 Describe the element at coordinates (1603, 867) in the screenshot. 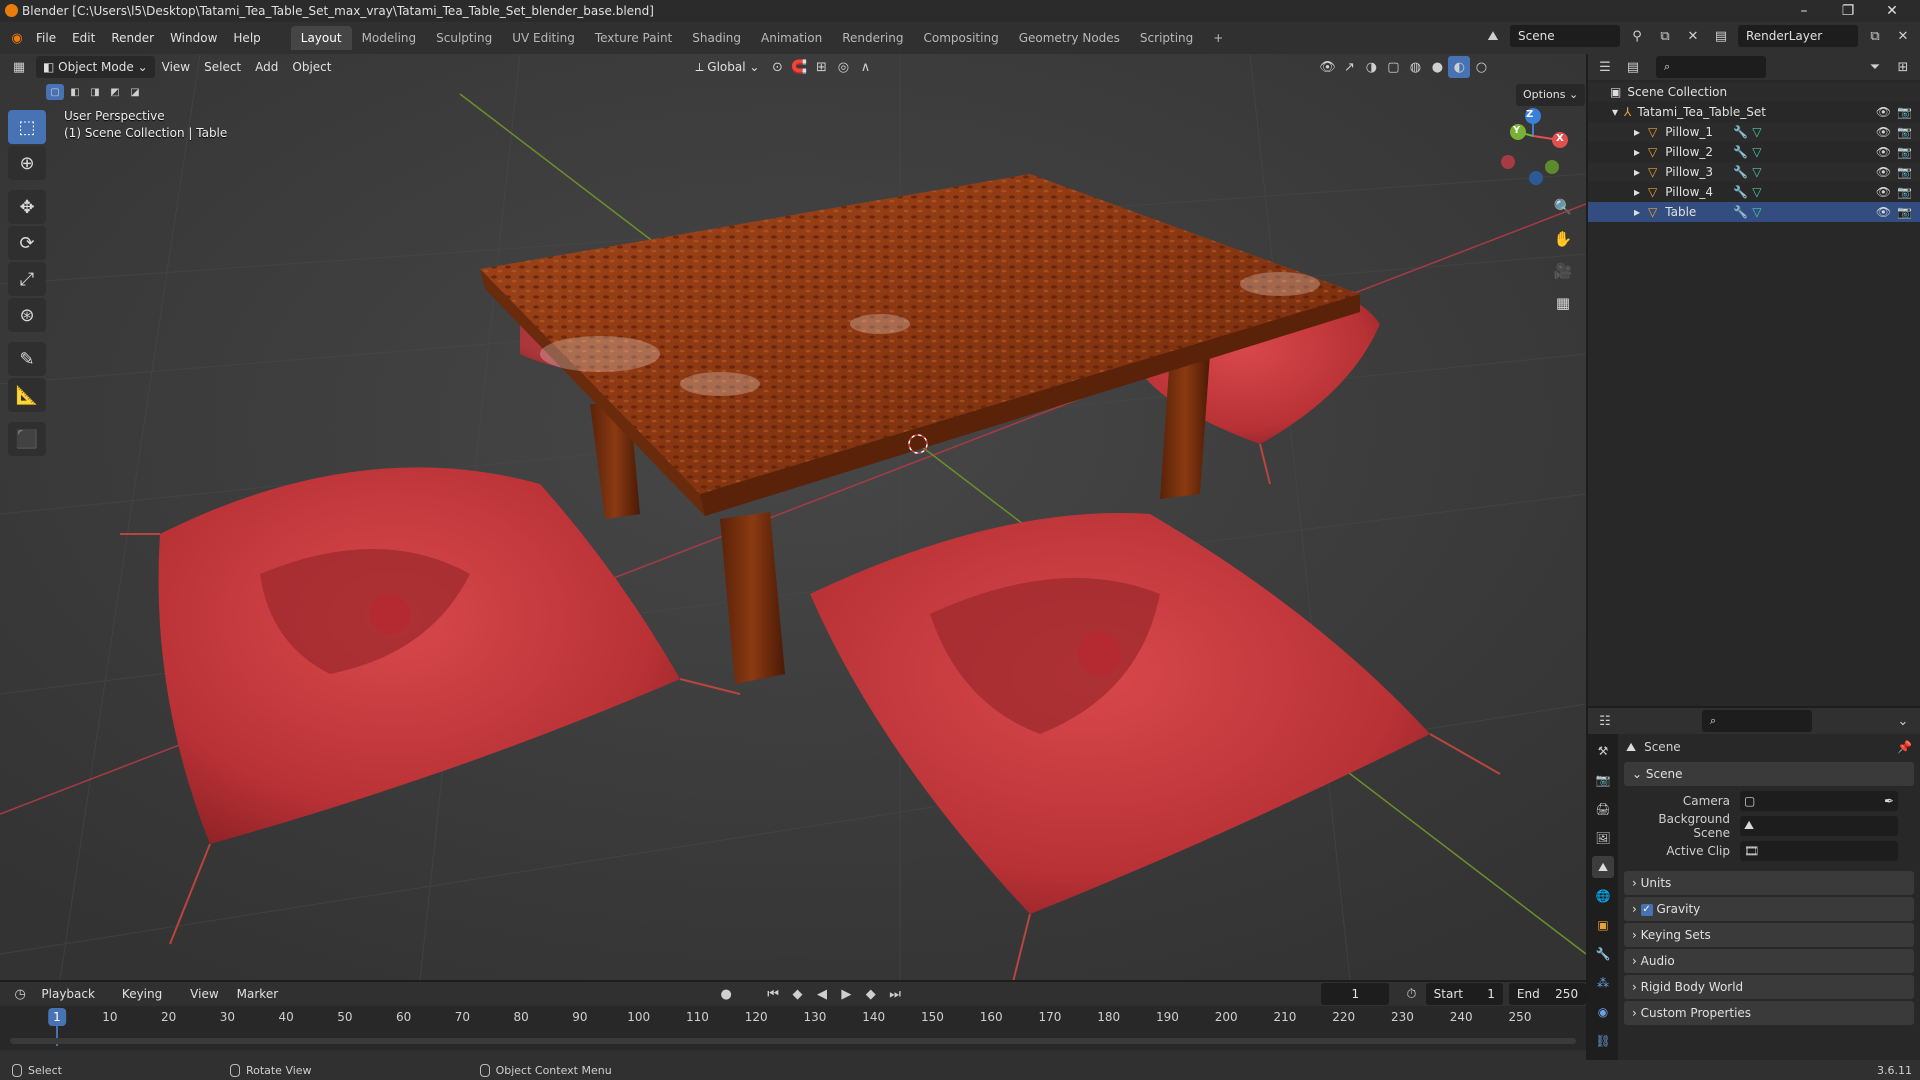

I see `scene-tab-icon: ⛰` at that location.